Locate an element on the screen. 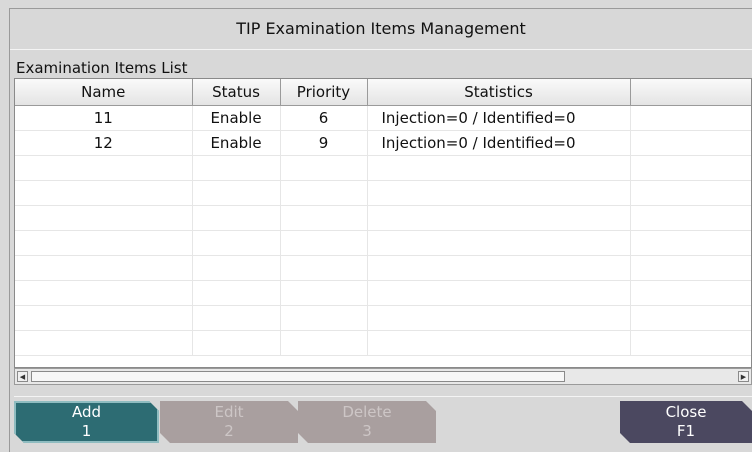  button-bar: Add 1 Edit 2 Delete 3 Close F1 is located at coordinates (383, 420).